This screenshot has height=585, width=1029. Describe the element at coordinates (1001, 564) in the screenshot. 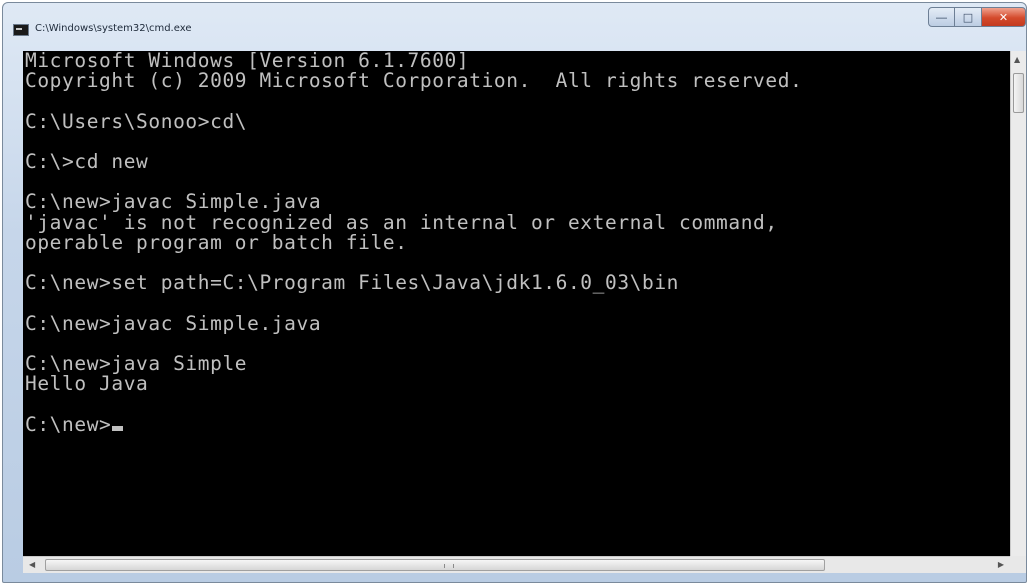

I see `scroll-right-icon: ▶` at that location.